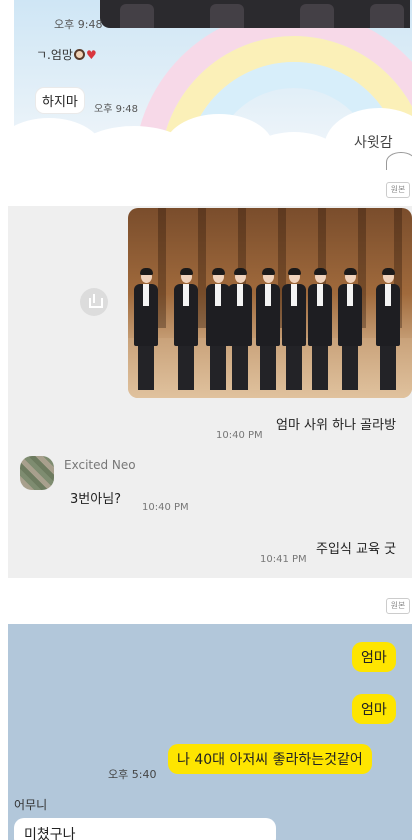 Image resolution: width=420 pixels, height=840 pixels. Describe the element at coordinates (100, 465) in the screenshot. I see `sender-name: Excited Neo` at that location.